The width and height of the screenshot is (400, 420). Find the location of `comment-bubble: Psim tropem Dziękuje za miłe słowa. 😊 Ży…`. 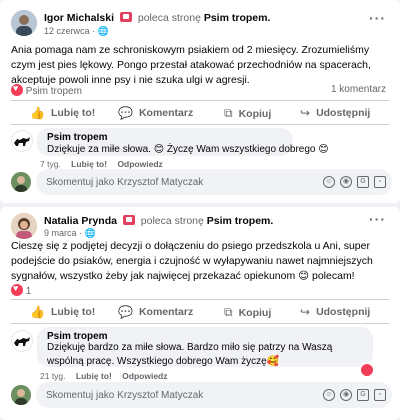

comment-bubble: Psim tropem Dziękuje za miłe słowa. 😊 Ży… is located at coordinates (183, 142).